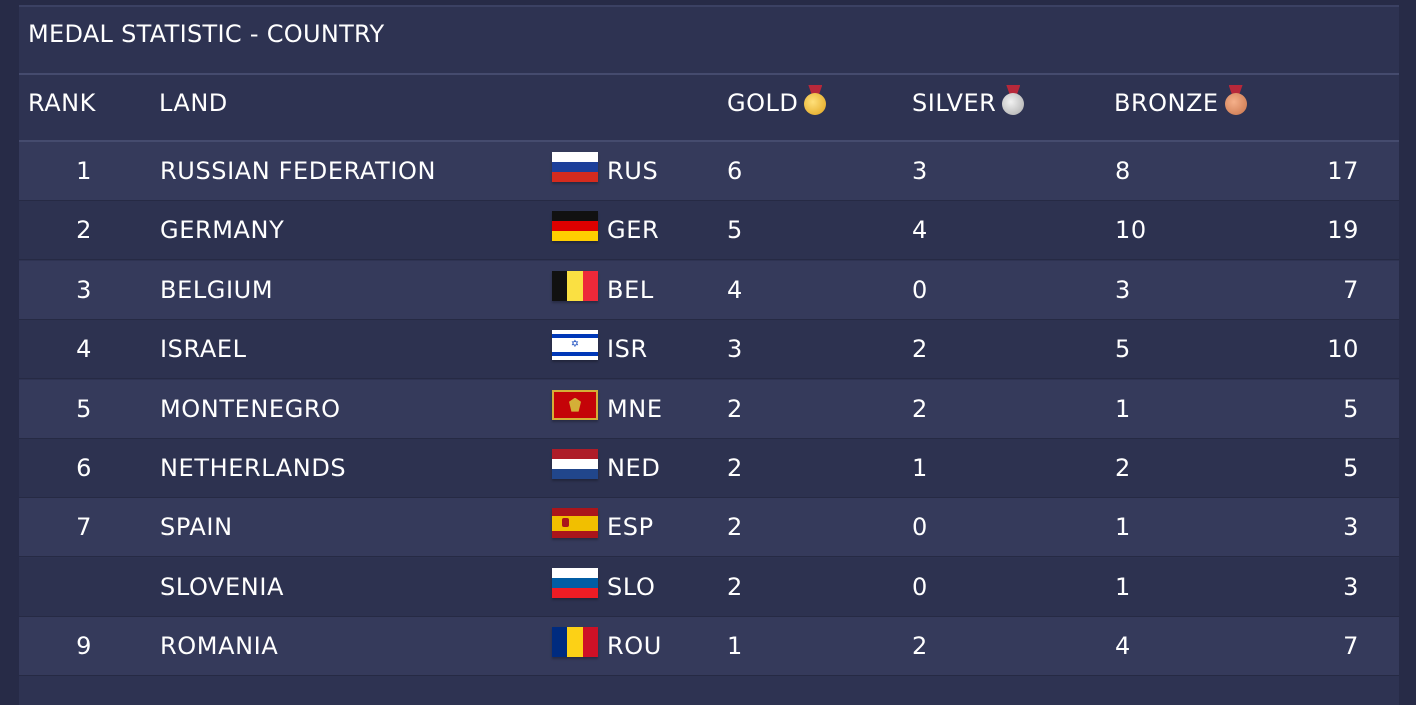  Describe the element at coordinates (84, 171) in the screenshot. I see `rank-cell: 1` at that location.